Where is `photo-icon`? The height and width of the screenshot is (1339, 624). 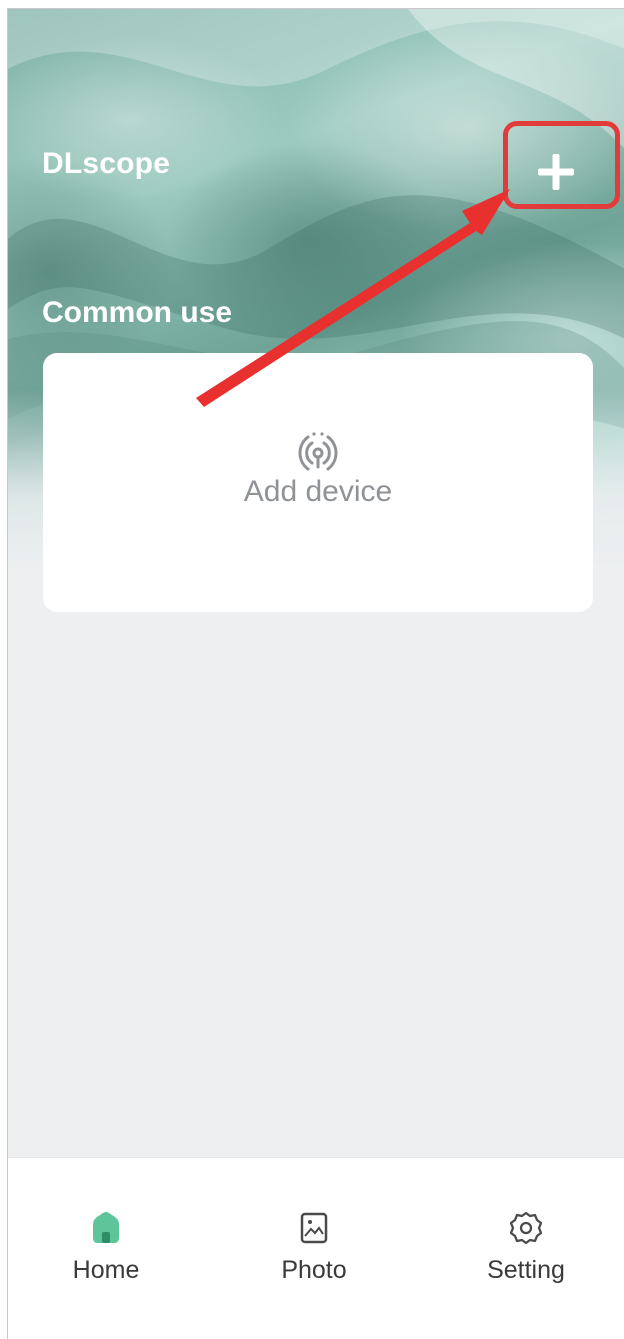 photo-icon is located at coordinates (314, 1228).